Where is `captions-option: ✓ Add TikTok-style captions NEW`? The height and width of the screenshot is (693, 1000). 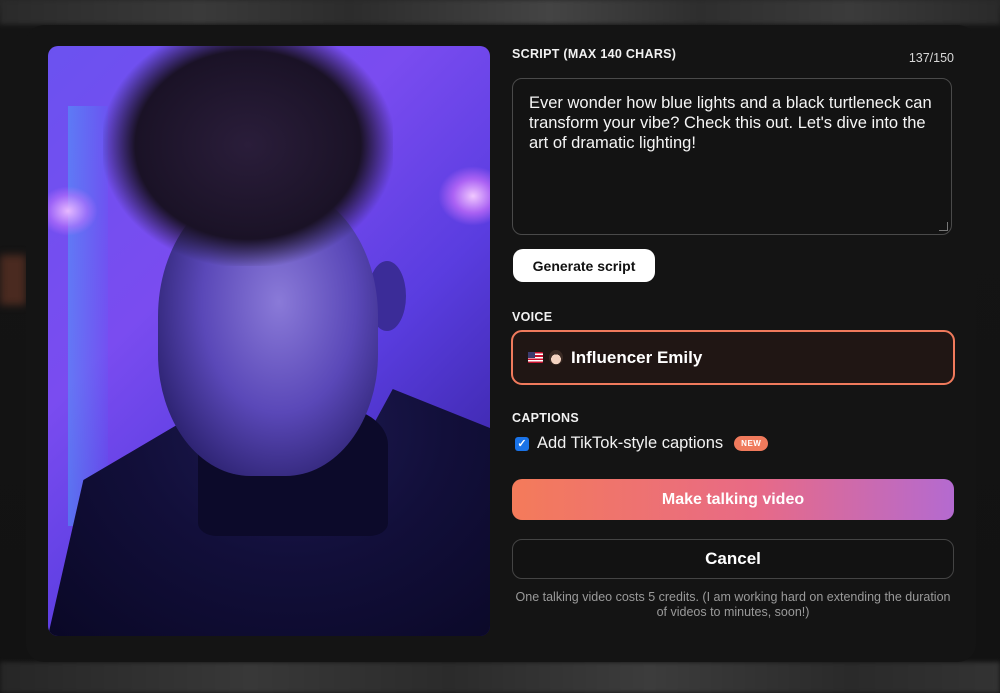 captions-option: ✓ Add TikTok-style captions NEW is located at coordinates (642, 443).